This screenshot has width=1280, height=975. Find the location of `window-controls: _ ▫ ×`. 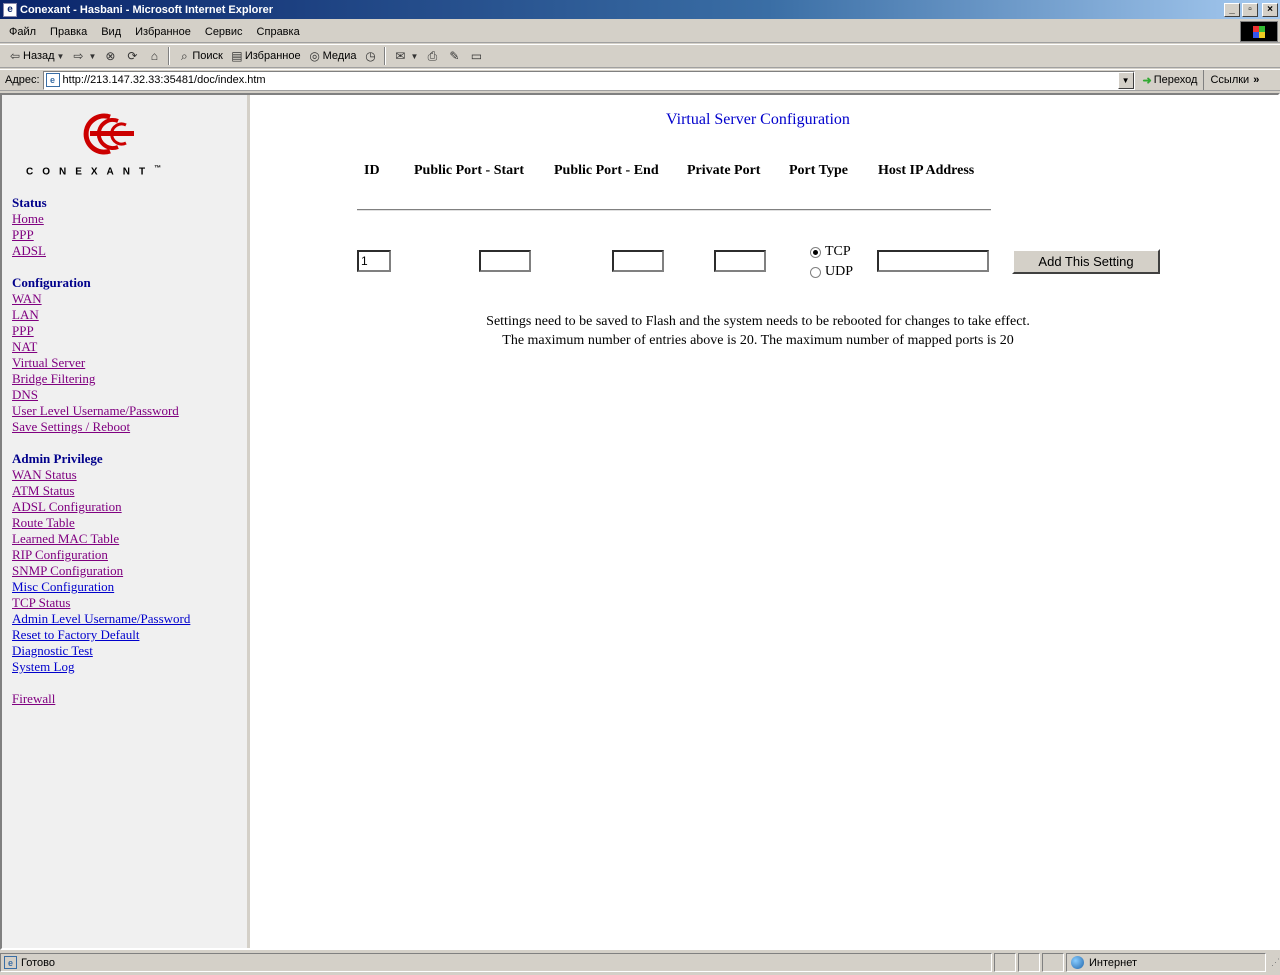

window-controls: _ ▫ × is located at coordinates (1251, 9).